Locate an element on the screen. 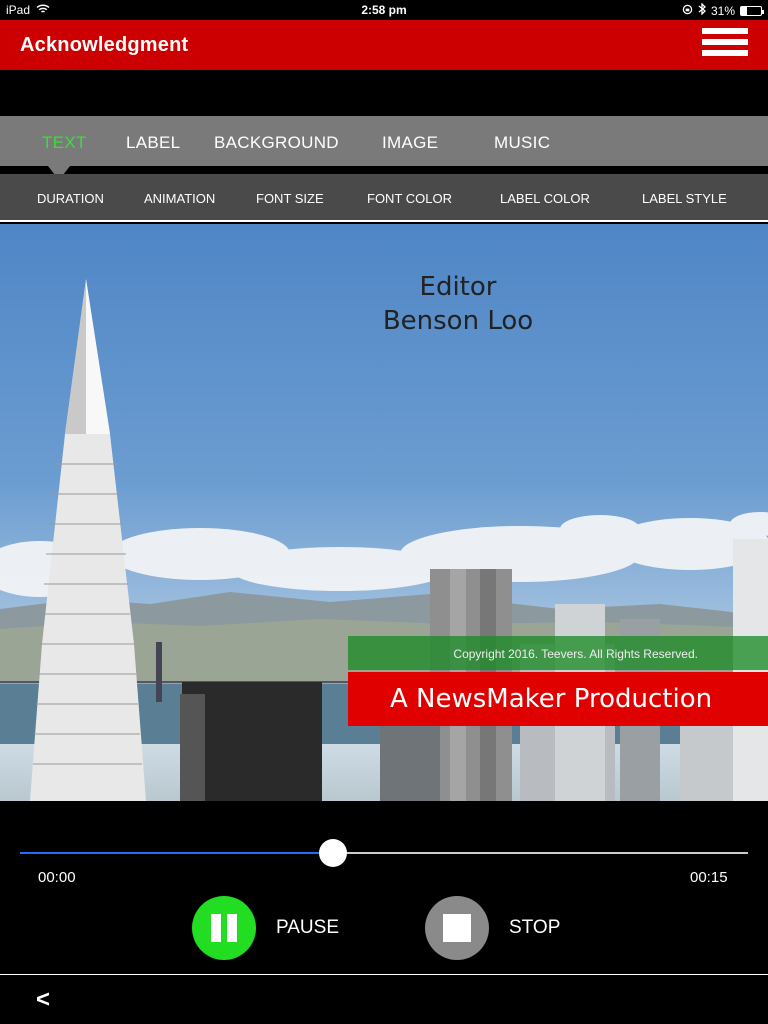 Image resolution: width=768 pixels, height=1024 pixels. hamburger-menu-icon is located at coordinates (725, 45).